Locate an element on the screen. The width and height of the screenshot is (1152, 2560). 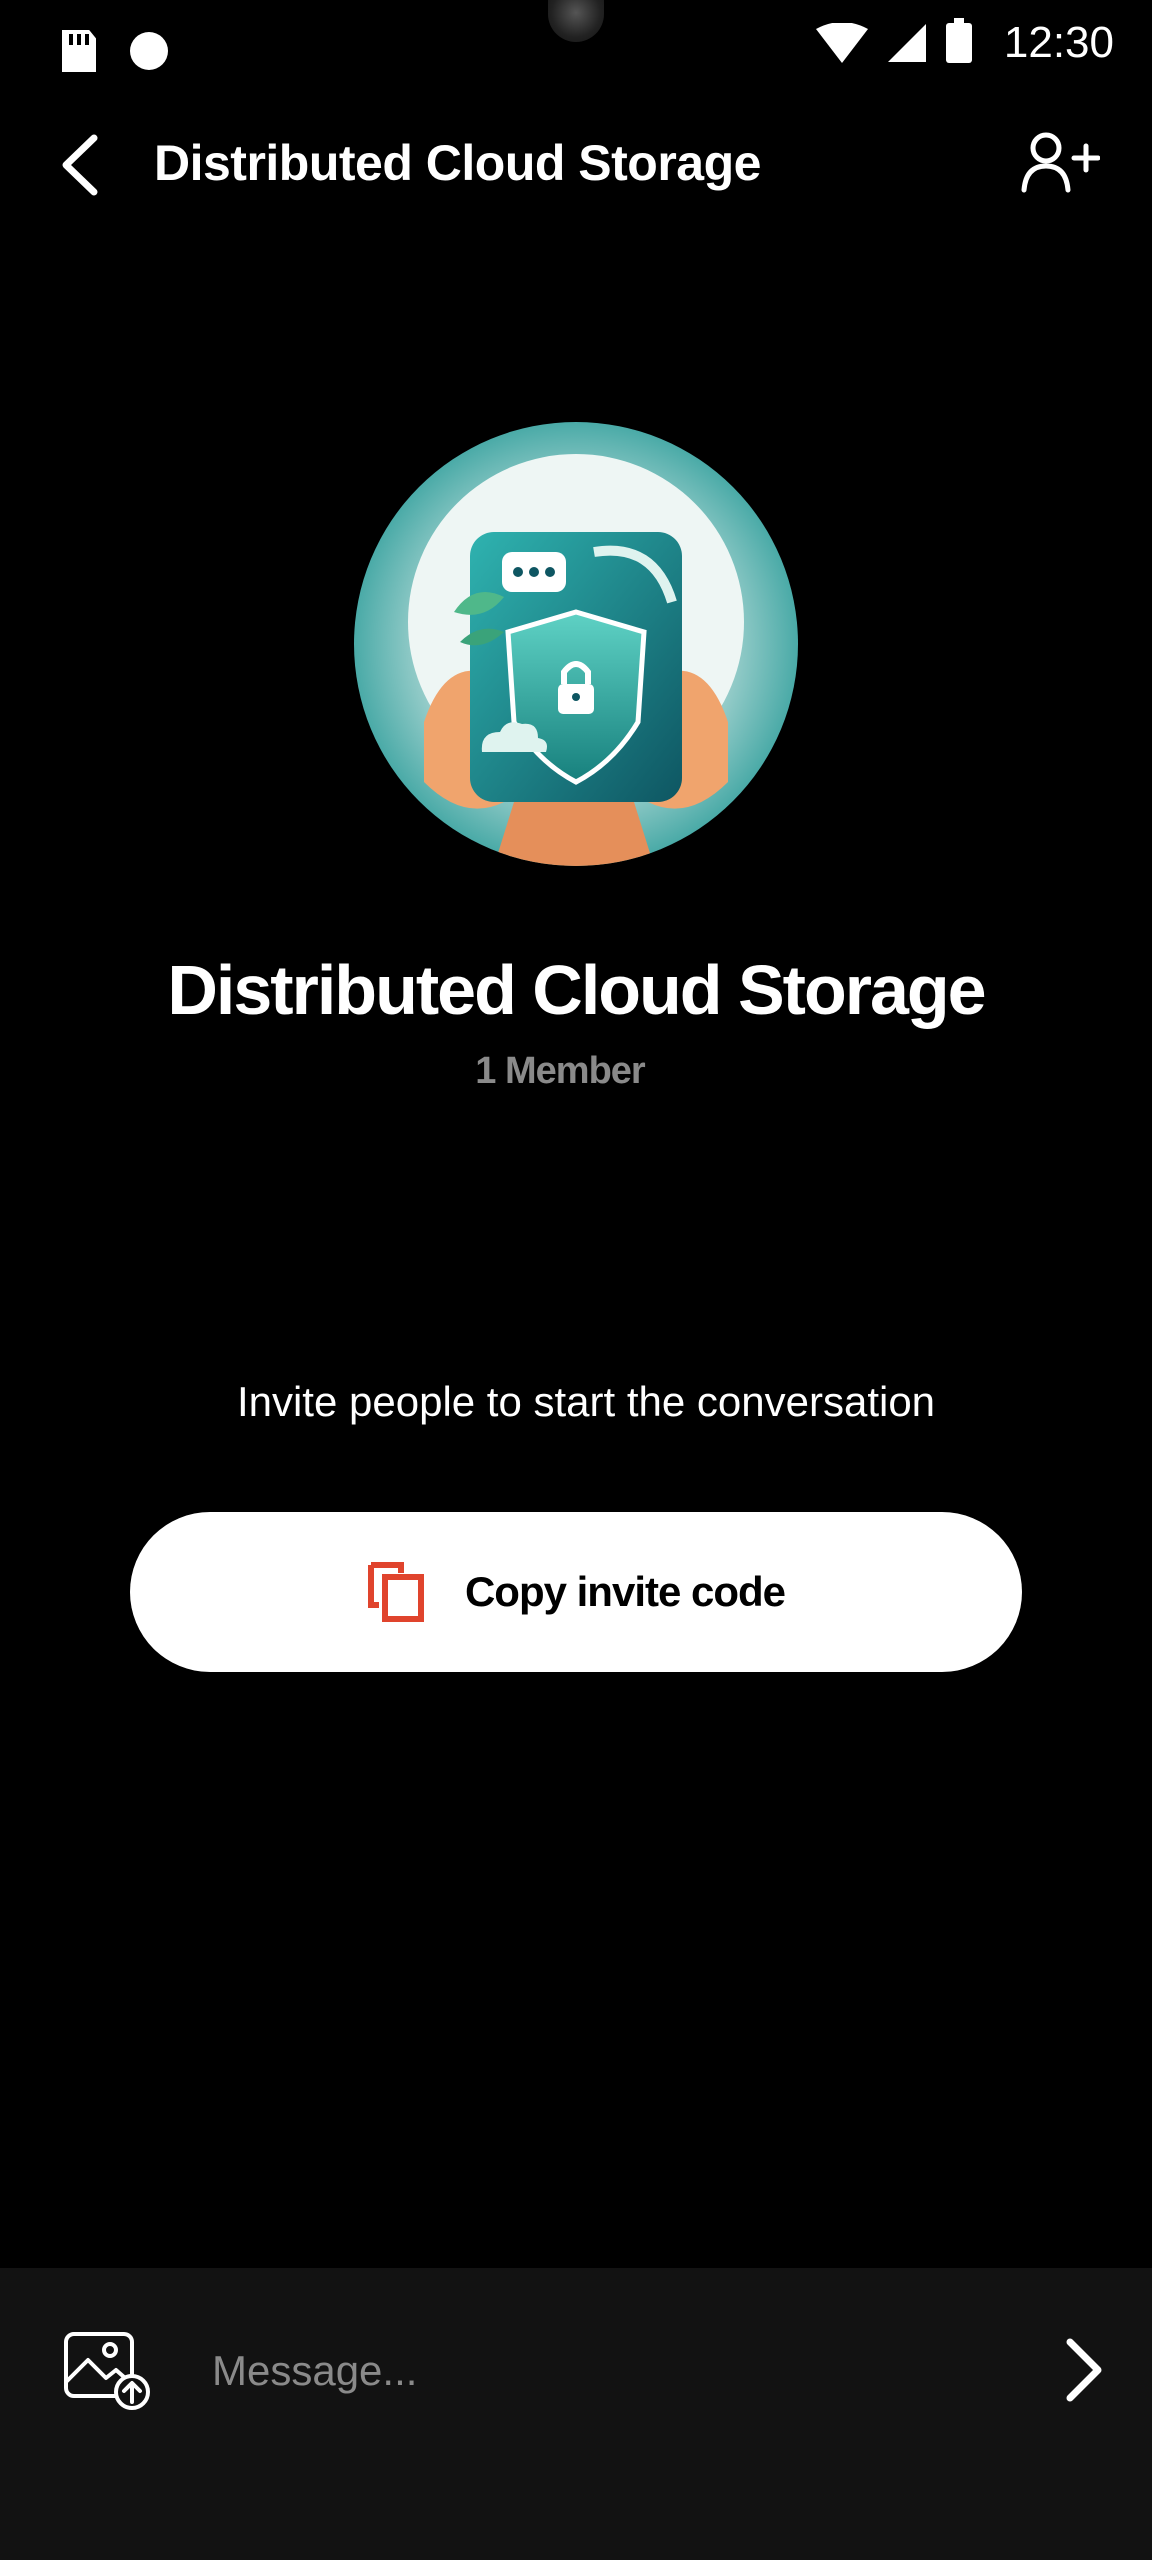
add-member-button is located at coordinates (1060, 163).